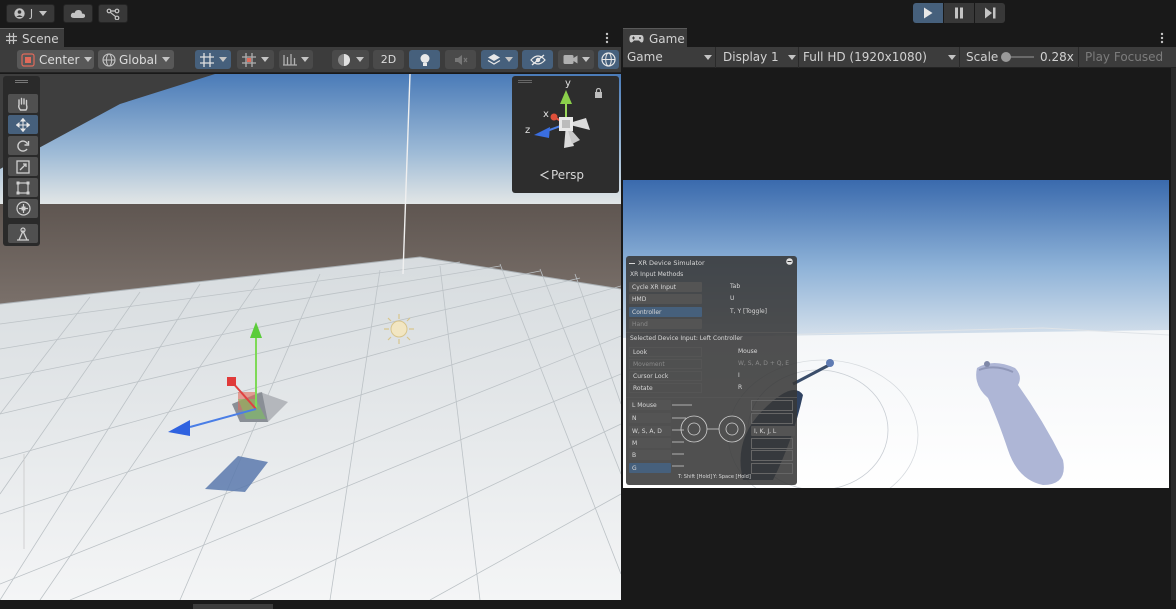 The image size is (1176, 609). I want to click on selected-device-label: Selected Device Input: Left Controller, so click(686, 338).